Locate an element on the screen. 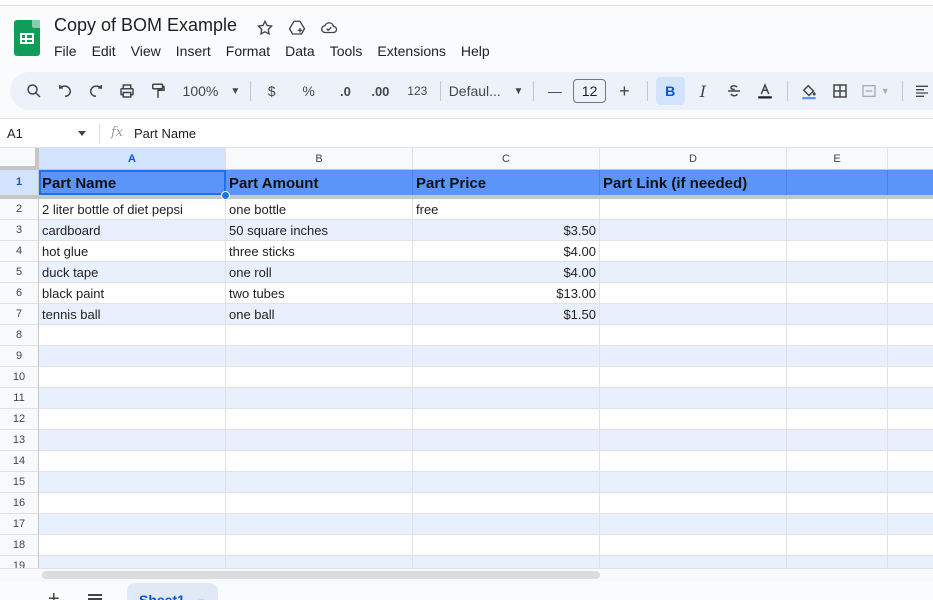 This screenshot has width=933, height=600. table-cell: $3.50 is located at coordinates (506, 230).